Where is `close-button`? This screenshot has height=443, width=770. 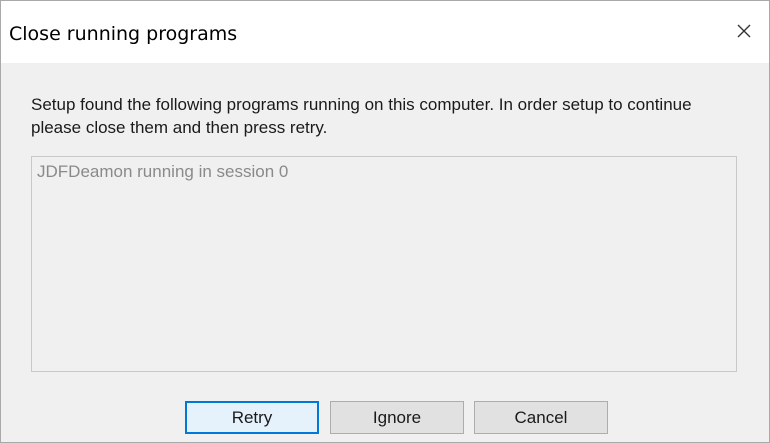
close-button is located at coordinates (744, 31).